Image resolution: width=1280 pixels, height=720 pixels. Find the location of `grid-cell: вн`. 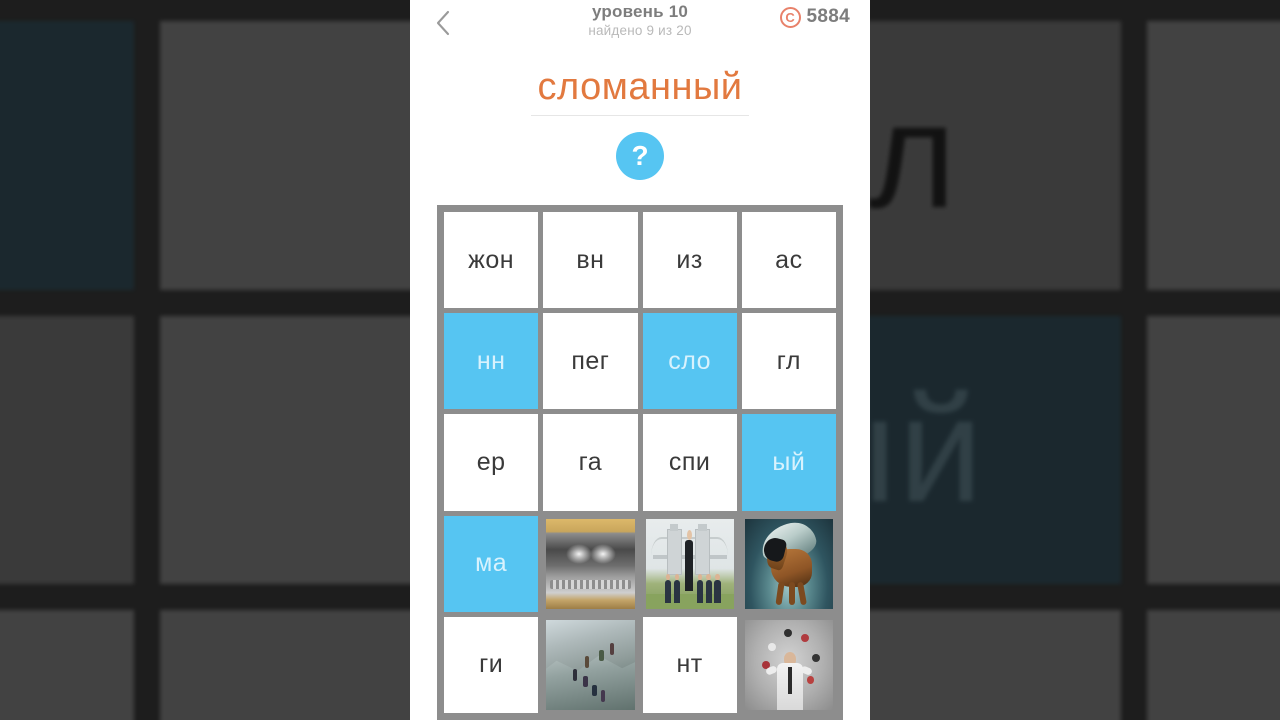

grid-cell: вн is located at coordinates (590, 260).